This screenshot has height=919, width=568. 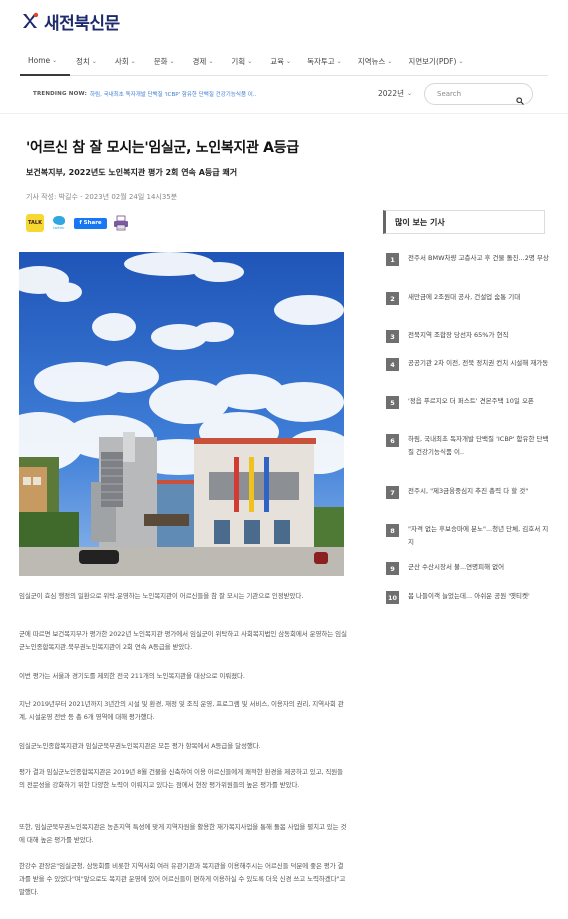 I want to click on nav-label: 정치, so click(x=83, y=61).